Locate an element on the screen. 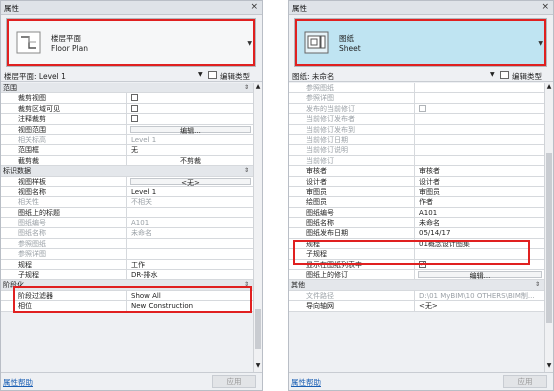 The height and width of the screenshot is (391, 554). property-value: 作者 is located at coordinates (480, 201).